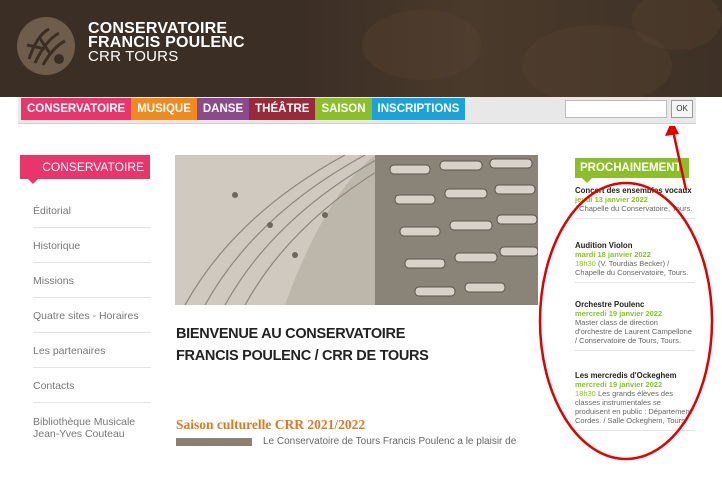 The image size is (722, 489). What do you see at coordinates (85, 167) in the screenshot?
I see `sidebar-heading: CONSERVATOIRE` at bounding box center [85, 167].